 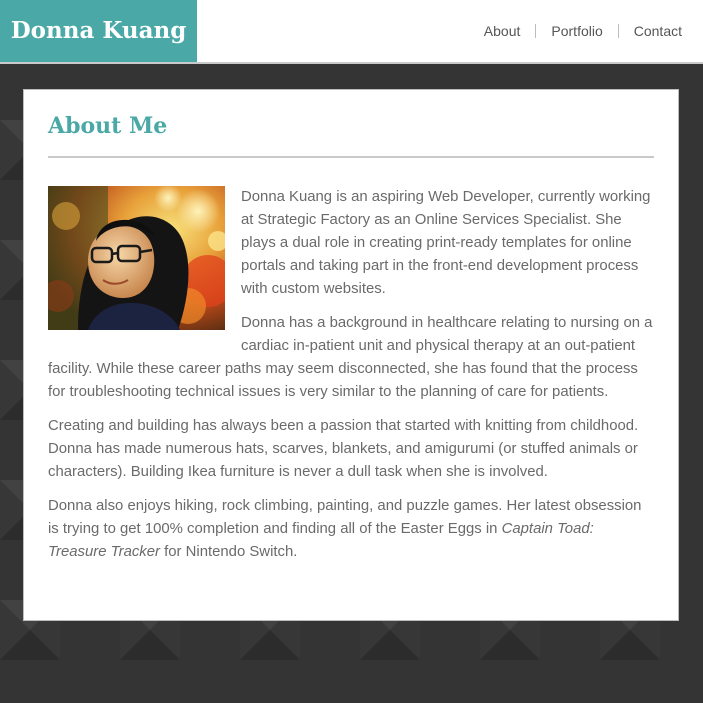 What do you see at coordinates (502, 31) in the screenshot?
I see `nav-link-about: About` at bounding box center [502, 31].